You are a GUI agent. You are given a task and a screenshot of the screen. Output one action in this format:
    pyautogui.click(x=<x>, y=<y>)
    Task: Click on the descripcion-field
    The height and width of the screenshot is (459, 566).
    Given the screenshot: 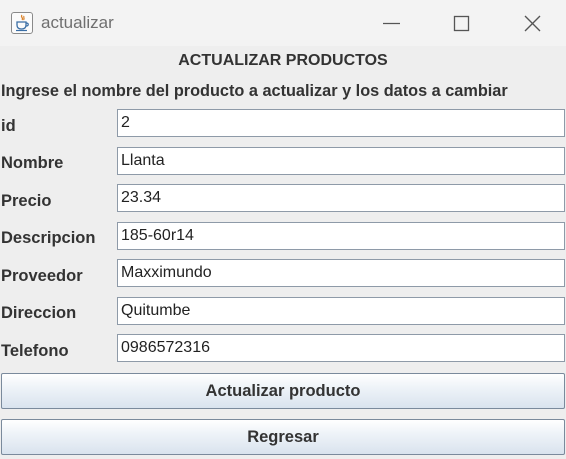 What is the action you would take?
    pyautogui.click(x=341, y=236)
    